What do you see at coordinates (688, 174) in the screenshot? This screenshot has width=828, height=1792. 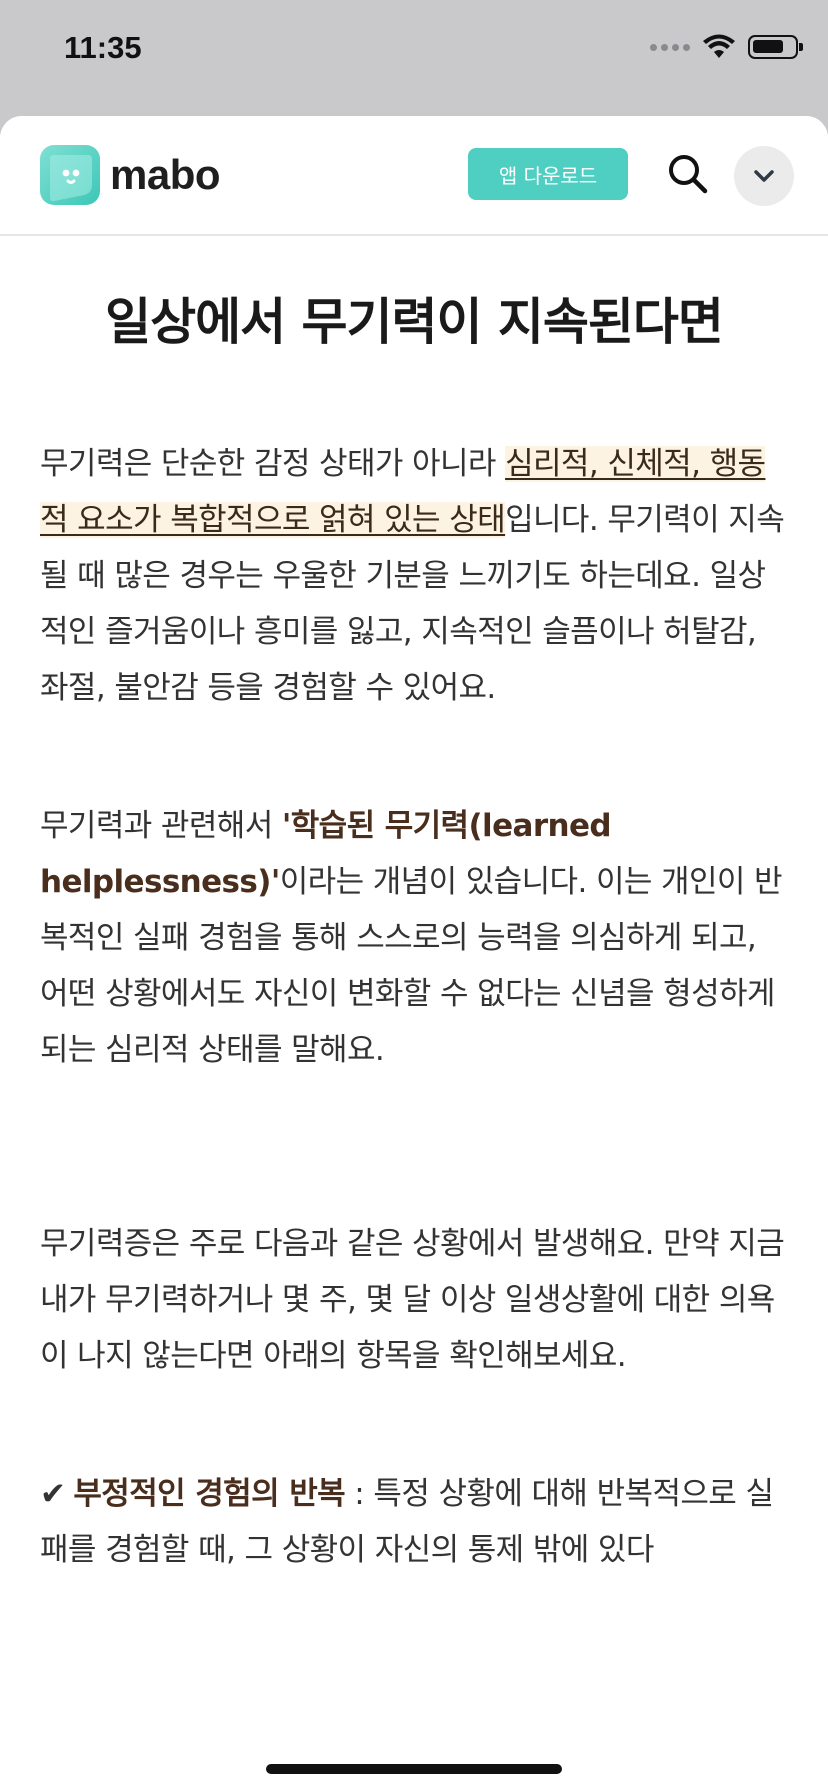 I see `search-icon` at bounding box center [688, 174].